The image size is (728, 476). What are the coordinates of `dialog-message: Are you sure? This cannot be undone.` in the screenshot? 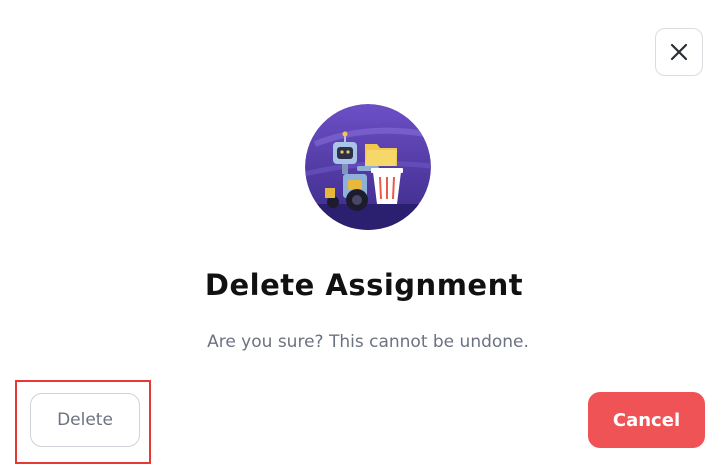 It's located at (368, 342).